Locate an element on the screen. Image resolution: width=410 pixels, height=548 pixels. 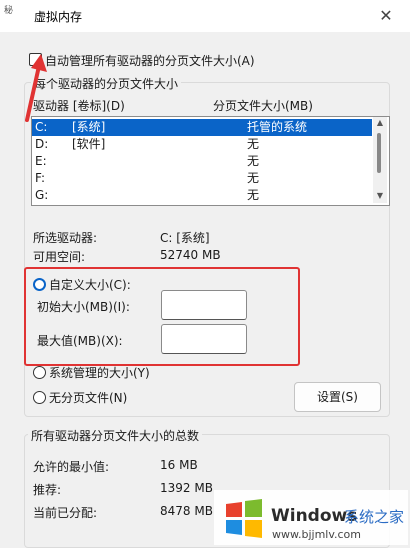
drive-row: F: 无 is located at coordinates (202, 178).